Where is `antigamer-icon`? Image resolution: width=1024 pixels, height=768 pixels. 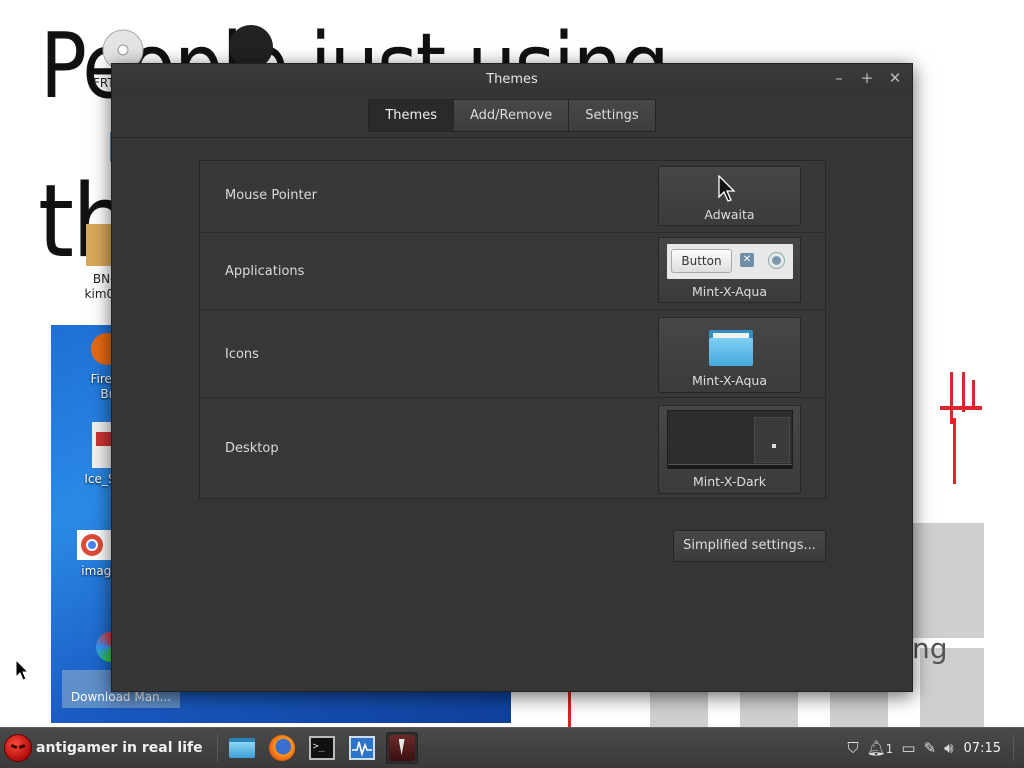
antigamer-icon is located at coordinates (401, 748).